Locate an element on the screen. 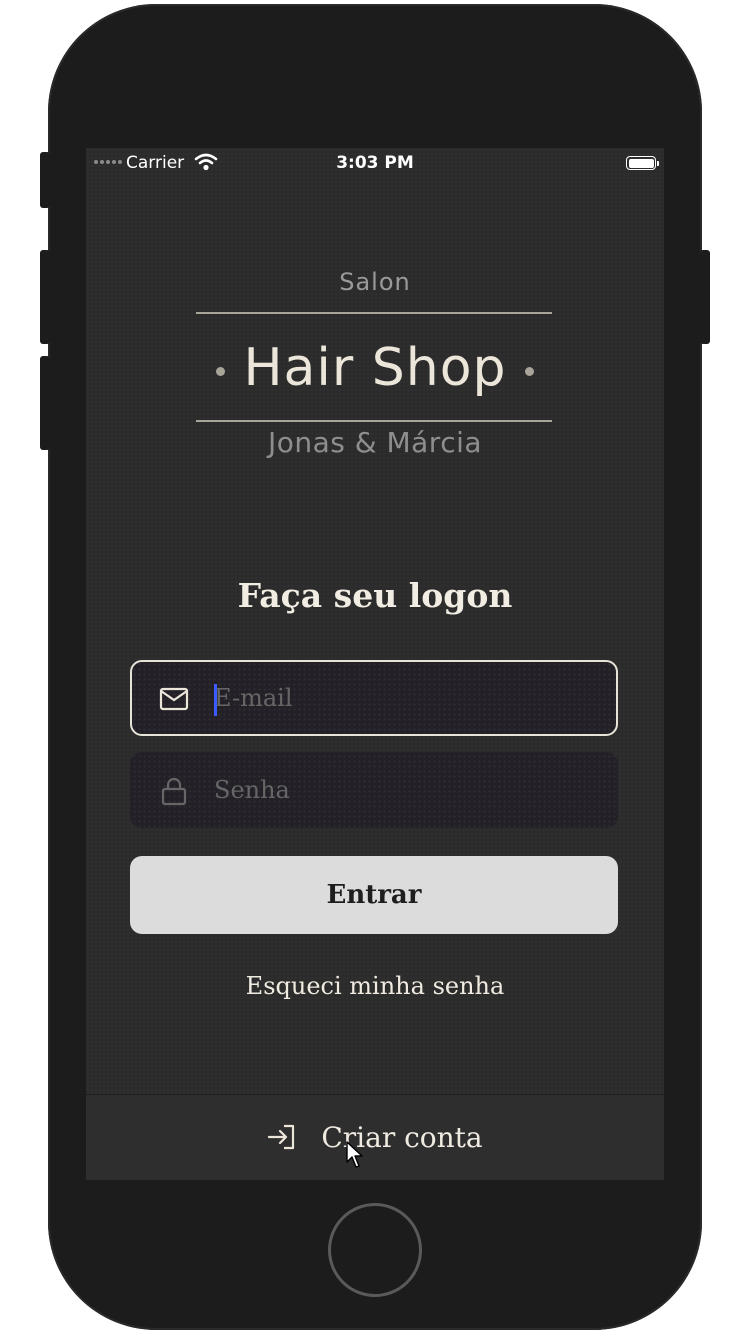 The width and height of the screenshot is (750, 1334). password-field is located at coordinates (374, 790).